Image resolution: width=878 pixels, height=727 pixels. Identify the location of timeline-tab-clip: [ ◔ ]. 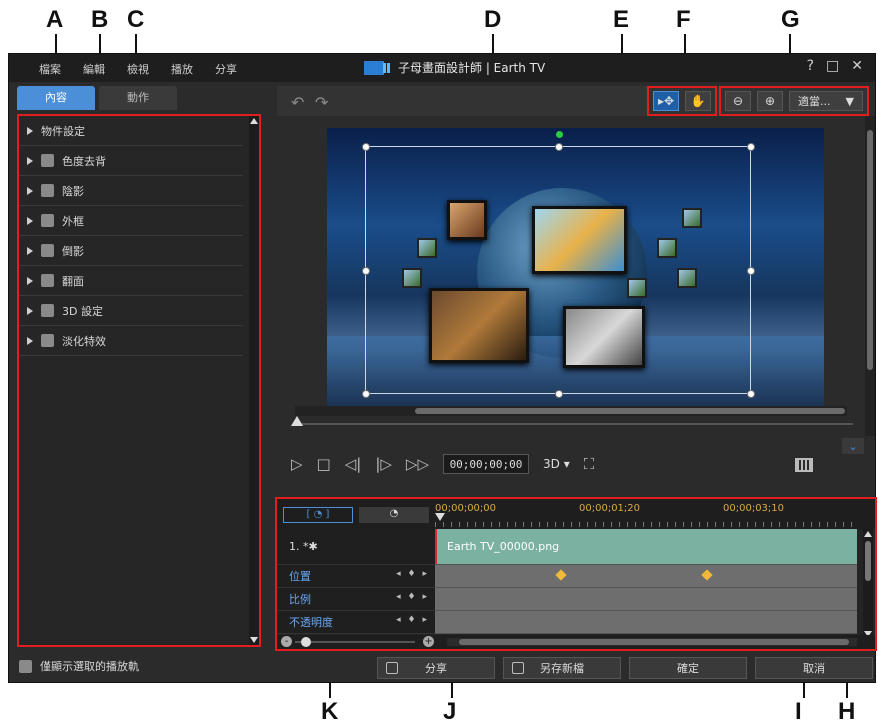
(318, 515).